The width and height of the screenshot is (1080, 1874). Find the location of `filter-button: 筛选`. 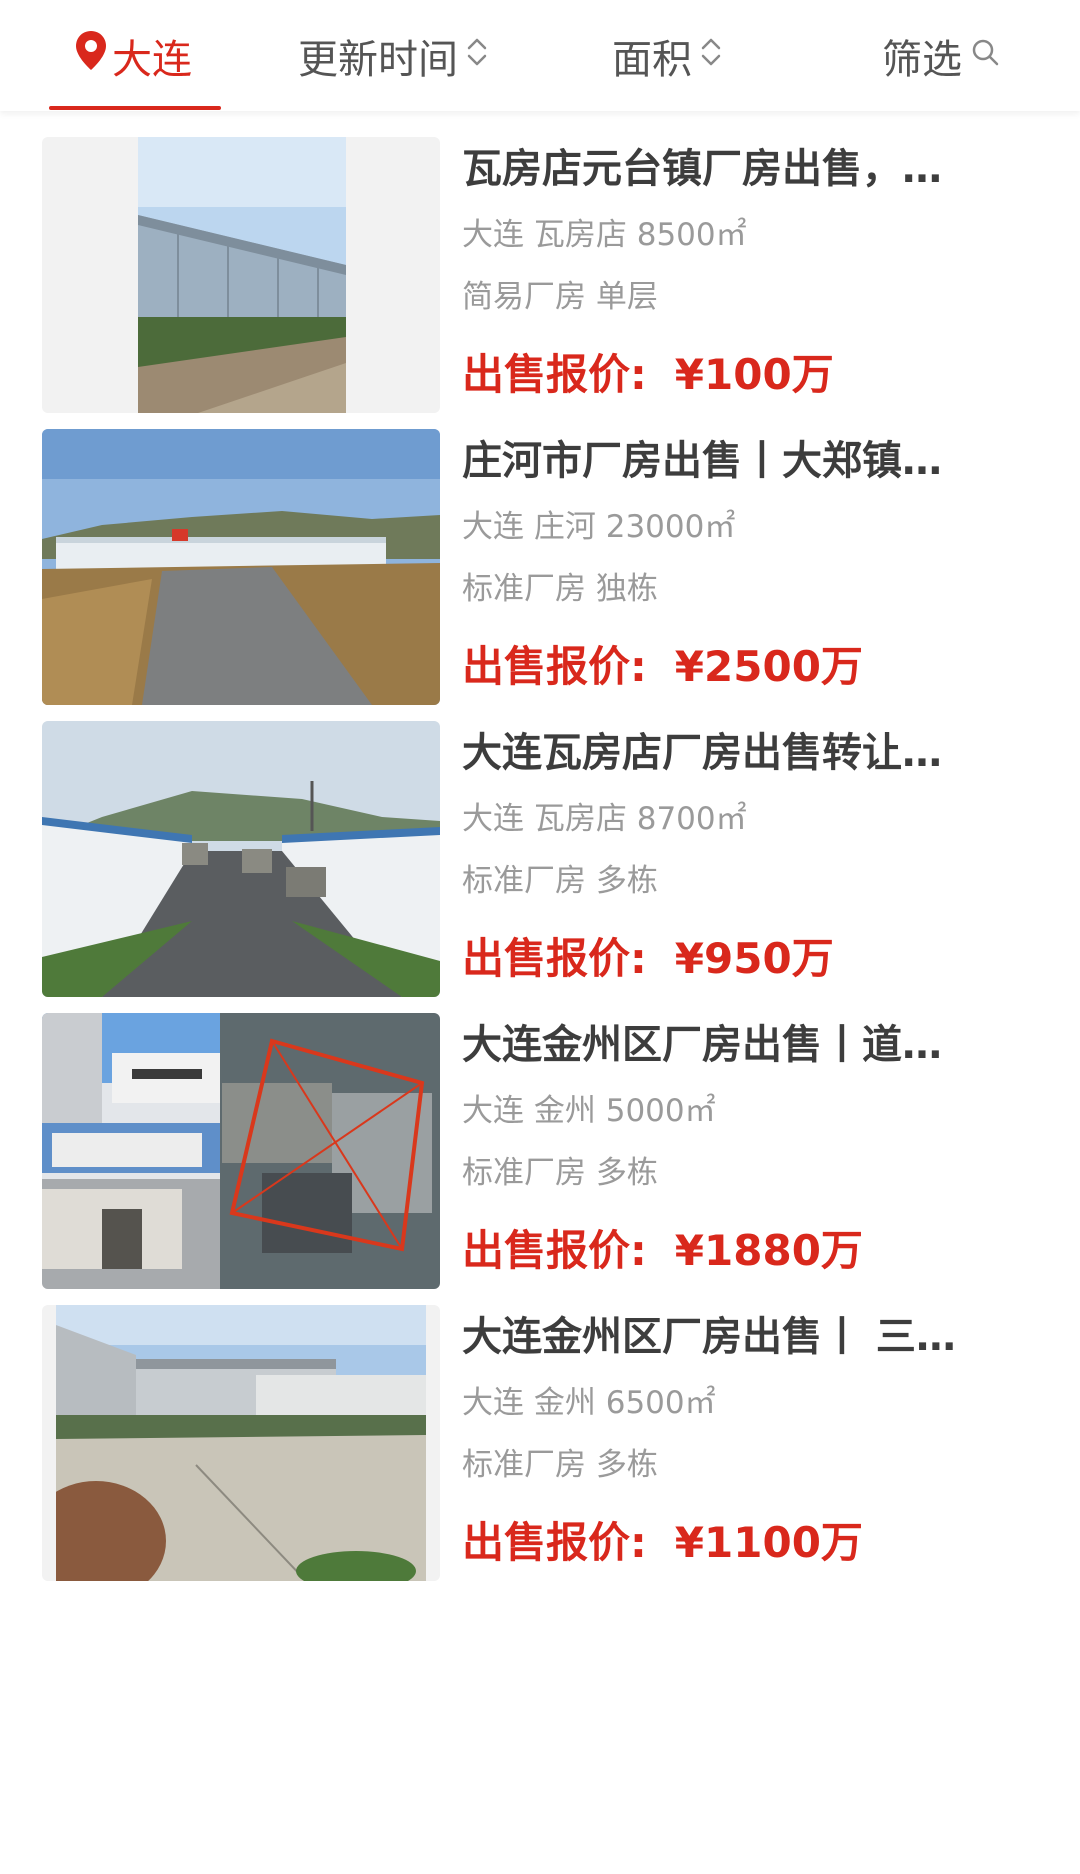

filter-button: 筛选 is located at coordinates (941, 56).